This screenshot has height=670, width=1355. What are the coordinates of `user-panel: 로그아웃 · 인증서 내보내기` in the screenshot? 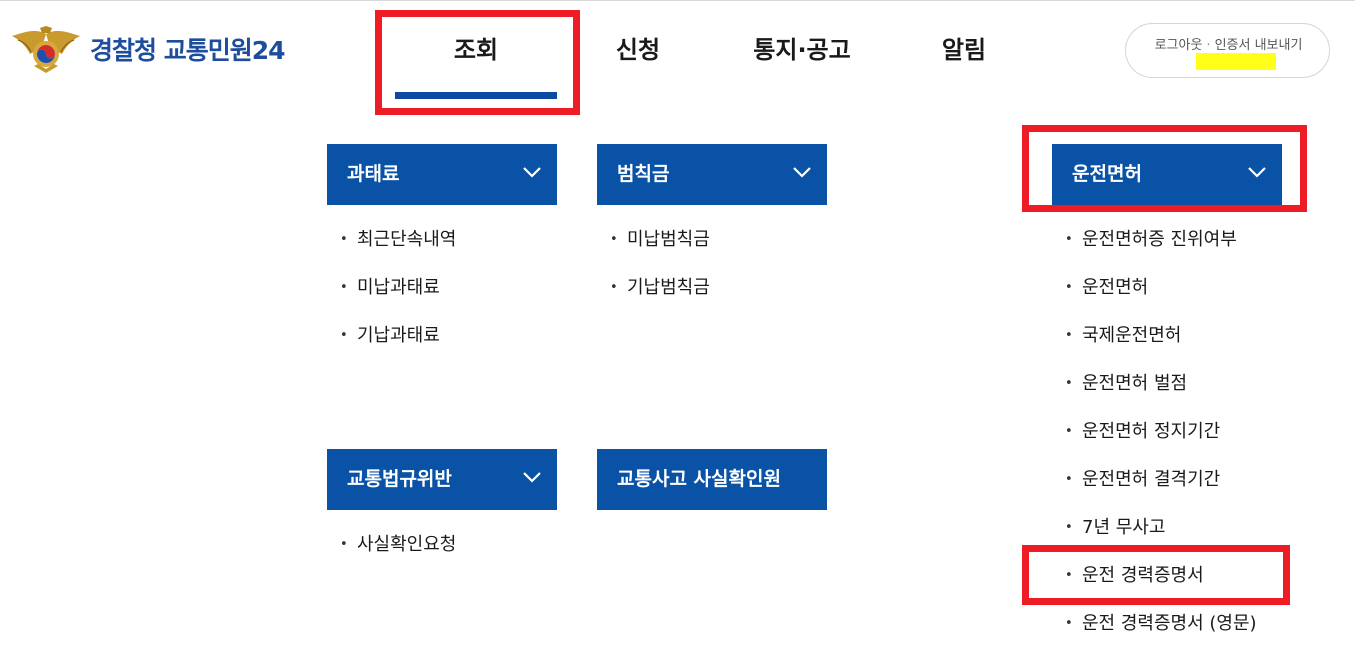 It's located at (1227, 50).